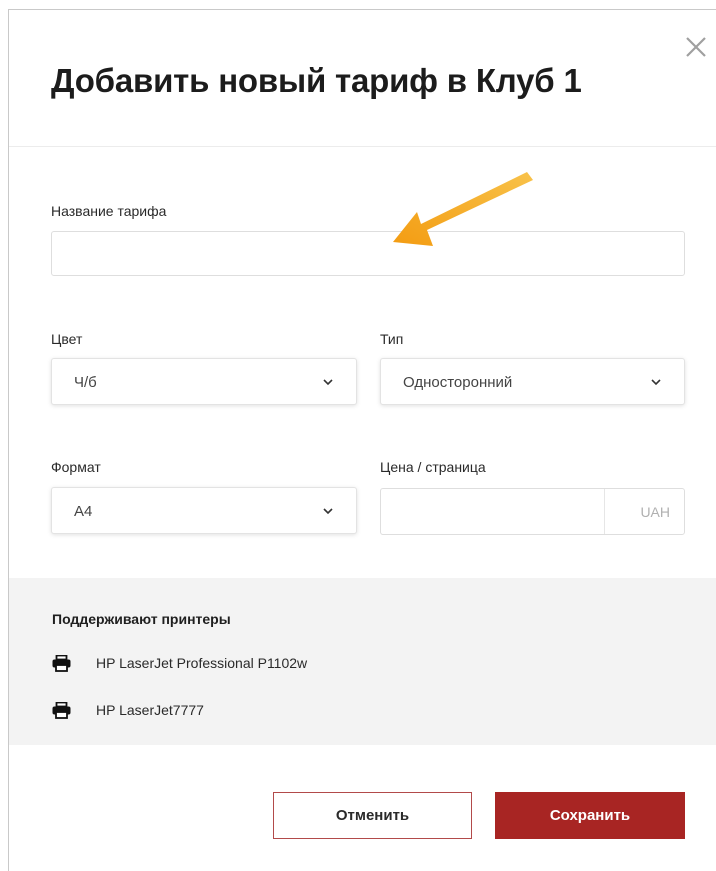 This screenshot has height=871, width=716. I want to click on price-label: Цена / страница, so click(433, 467).